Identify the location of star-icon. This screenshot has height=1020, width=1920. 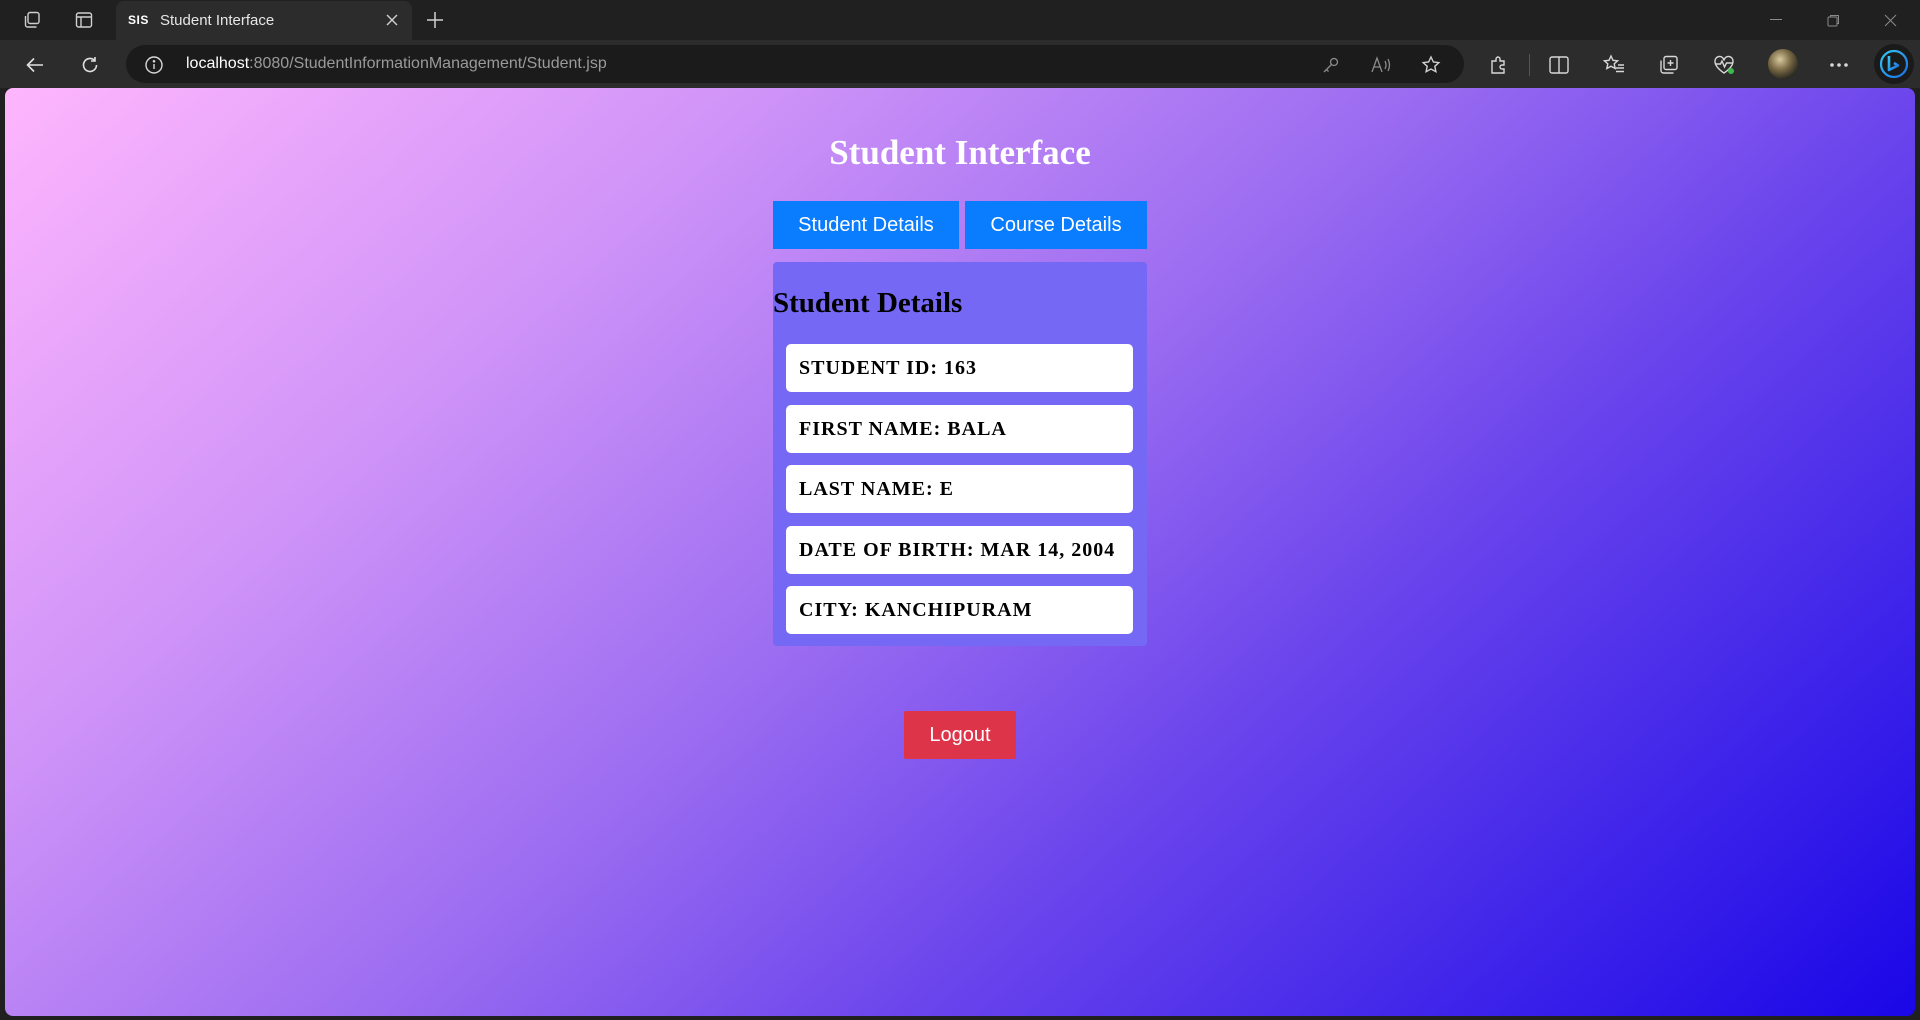
(1431, 65).